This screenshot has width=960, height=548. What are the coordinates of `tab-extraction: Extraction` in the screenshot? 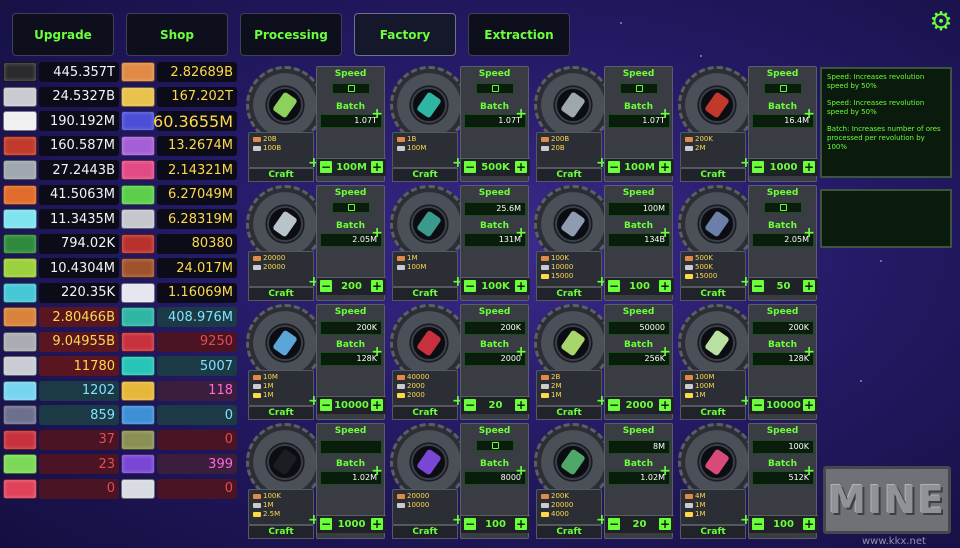 It's located at (519, 34).